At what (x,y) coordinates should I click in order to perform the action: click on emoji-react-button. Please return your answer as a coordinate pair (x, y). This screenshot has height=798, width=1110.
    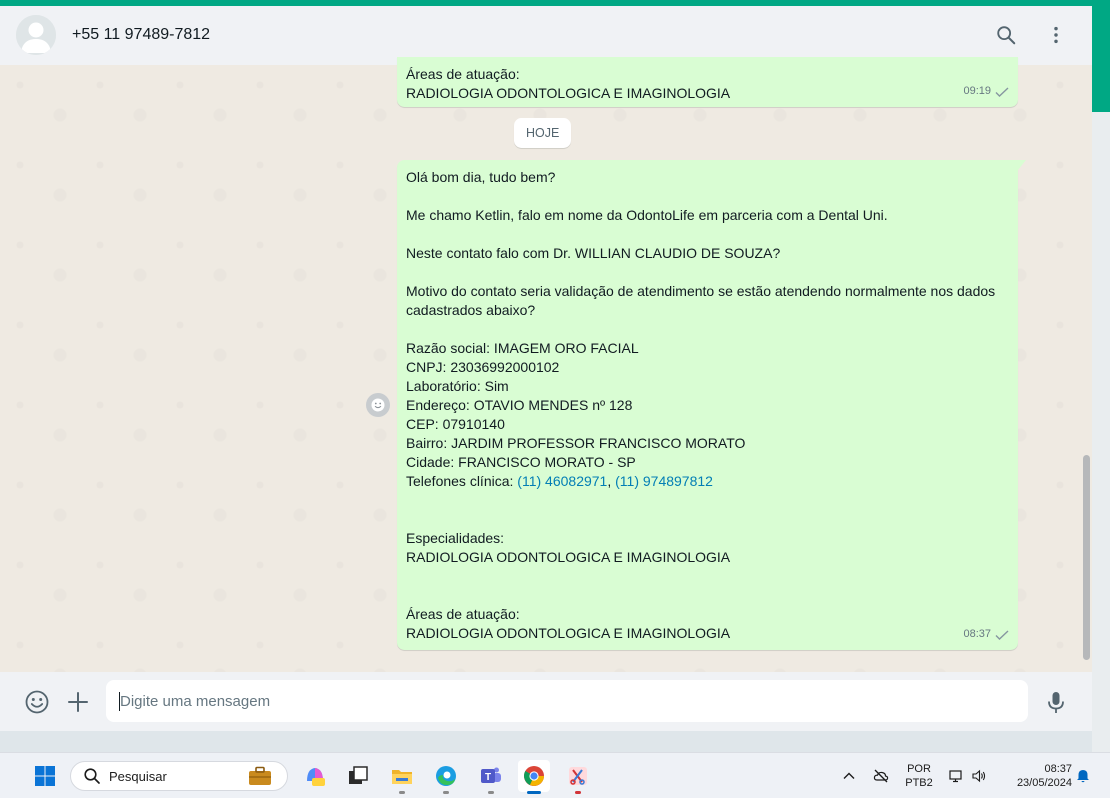
    Looking at the image, I should click on (378, 405).